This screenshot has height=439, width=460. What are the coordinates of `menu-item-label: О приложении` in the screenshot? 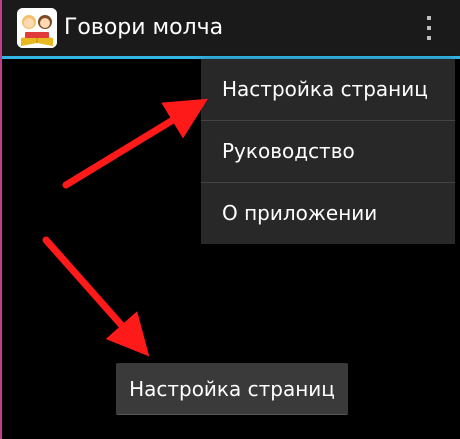 It's located at (300, 213).